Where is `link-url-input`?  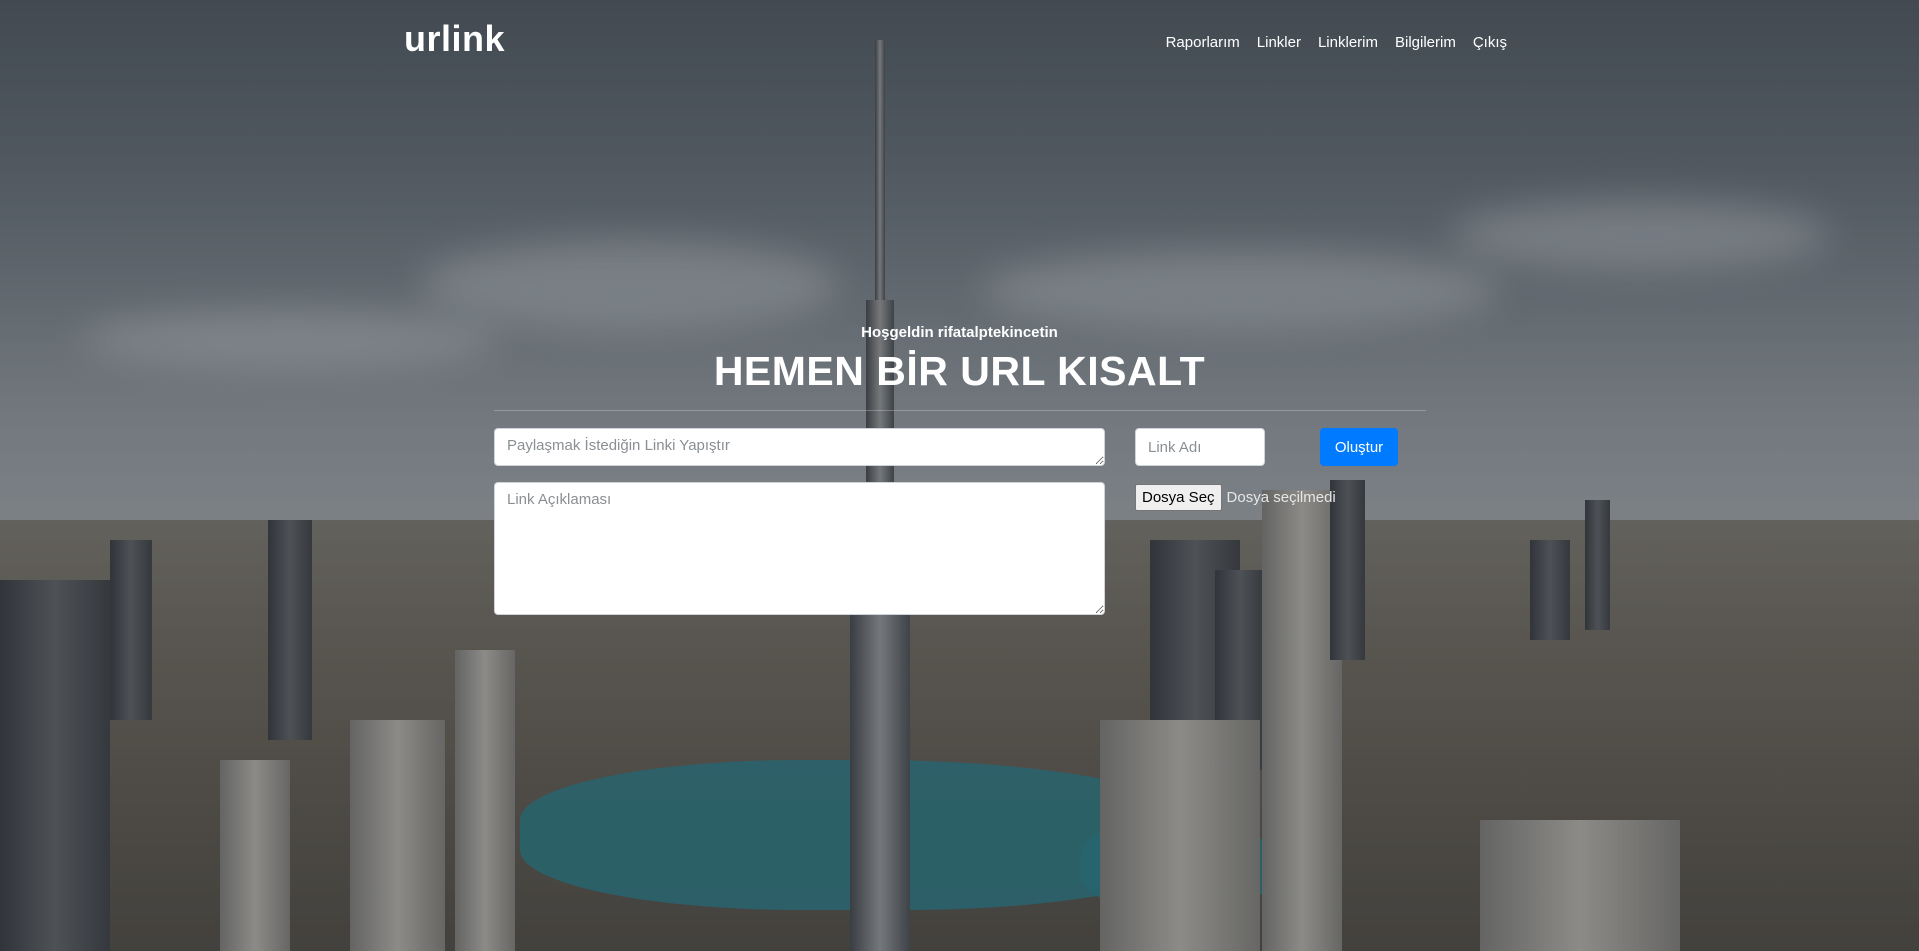
link-url-input is located at coordinates (799, 447).